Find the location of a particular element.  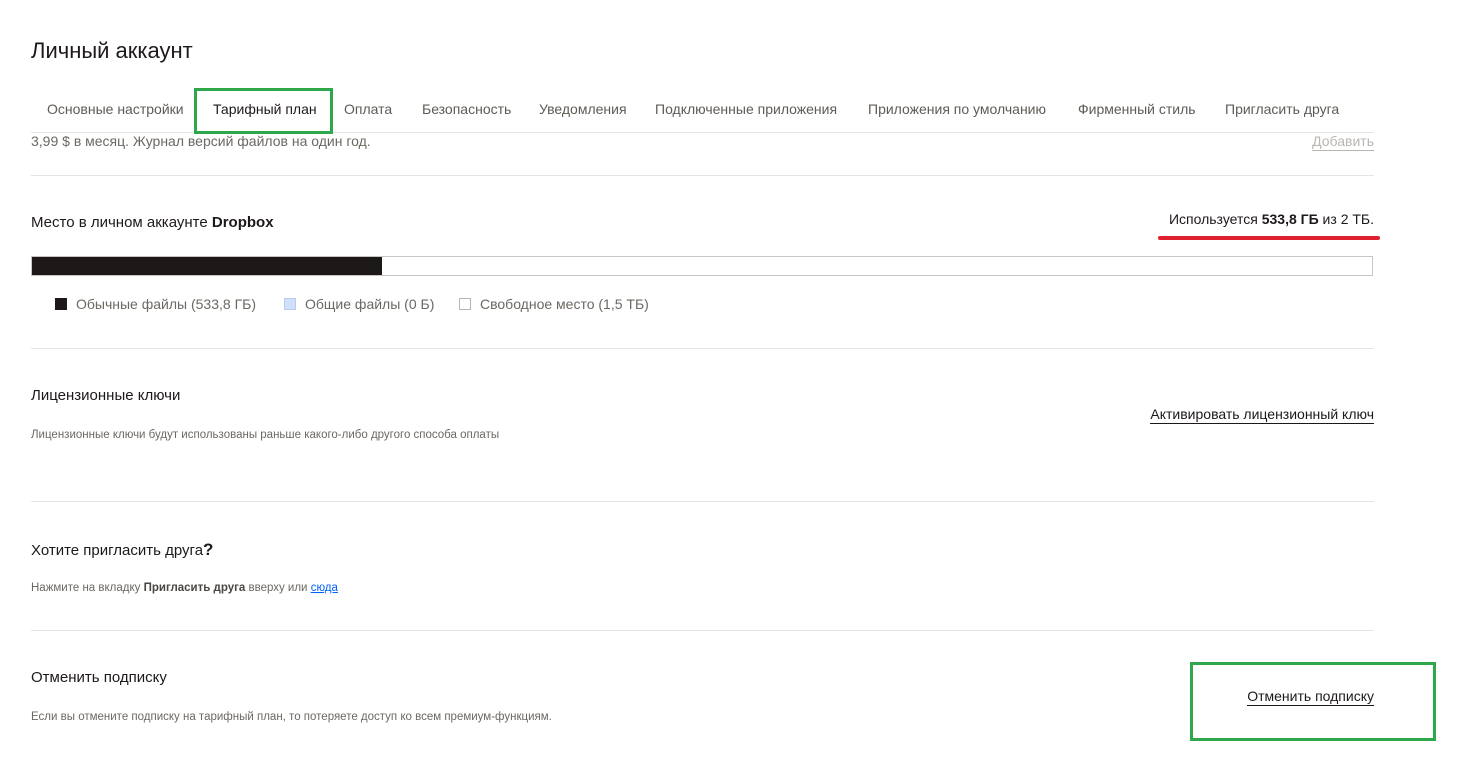

license-title: Лицензионные ключи is located at coordinates (106, 395).